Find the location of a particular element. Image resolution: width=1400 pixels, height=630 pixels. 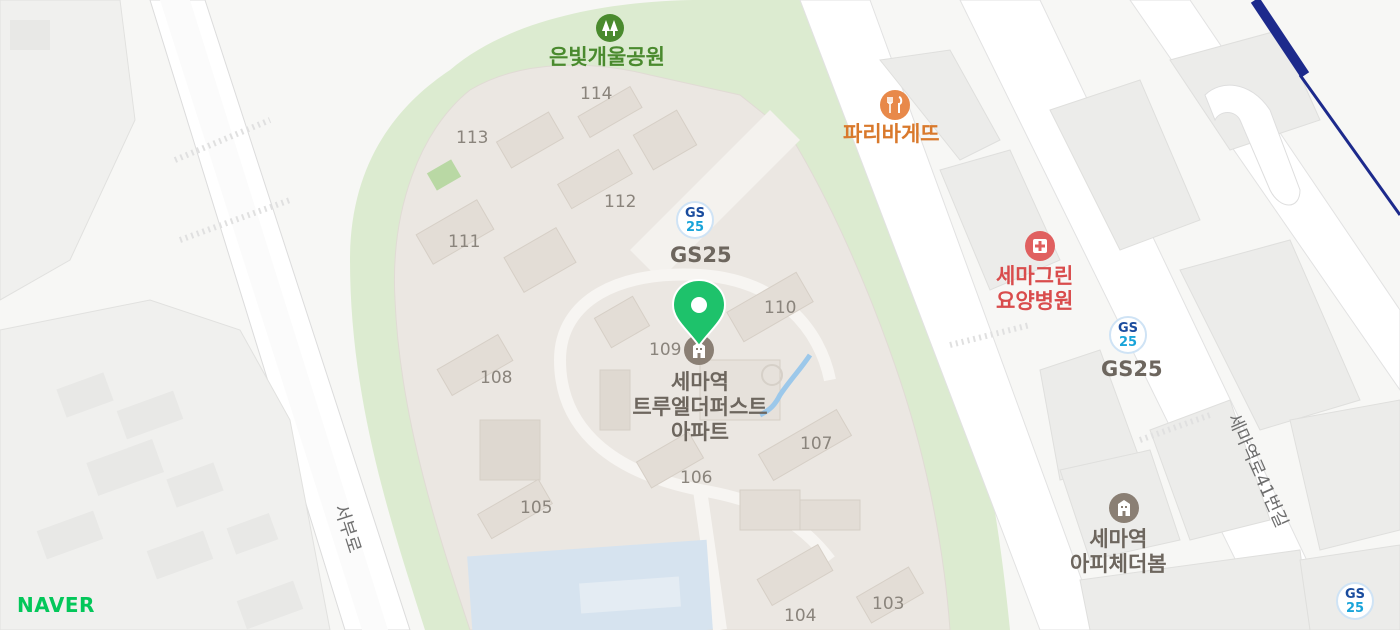

hospital-label-line: 요양병원 is located at coordinates (1035, 301).